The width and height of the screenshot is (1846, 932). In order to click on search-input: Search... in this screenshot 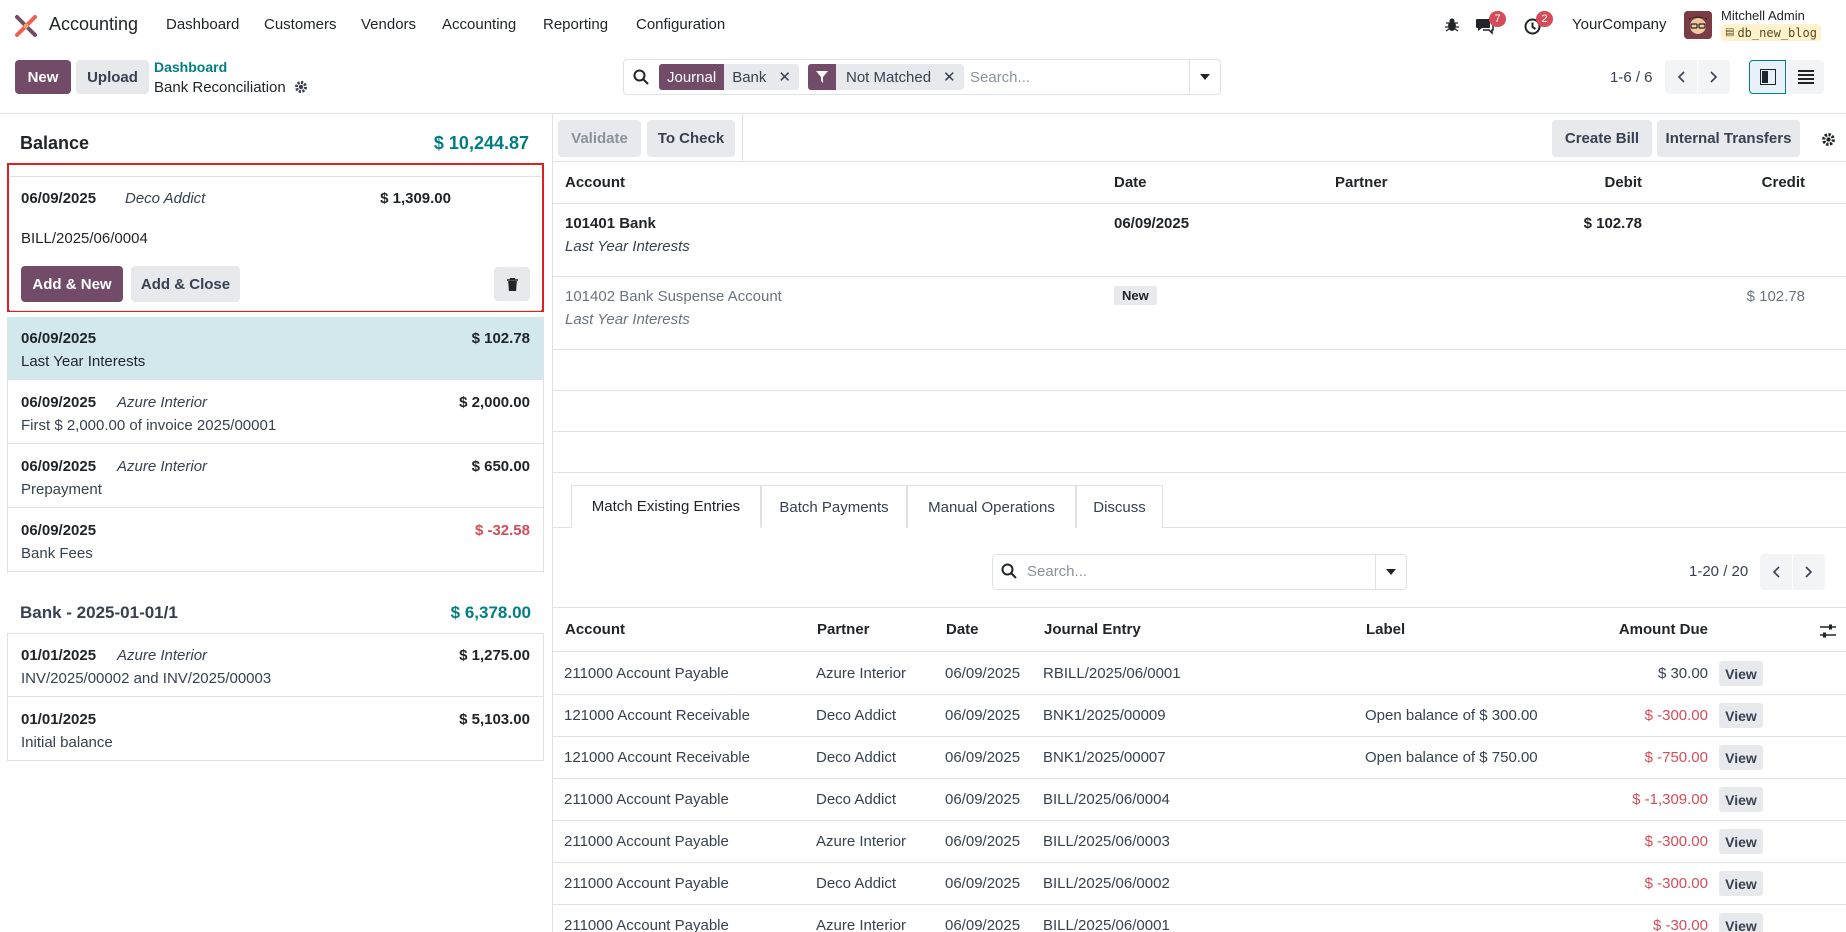, I will do `click(1000, 77)`.